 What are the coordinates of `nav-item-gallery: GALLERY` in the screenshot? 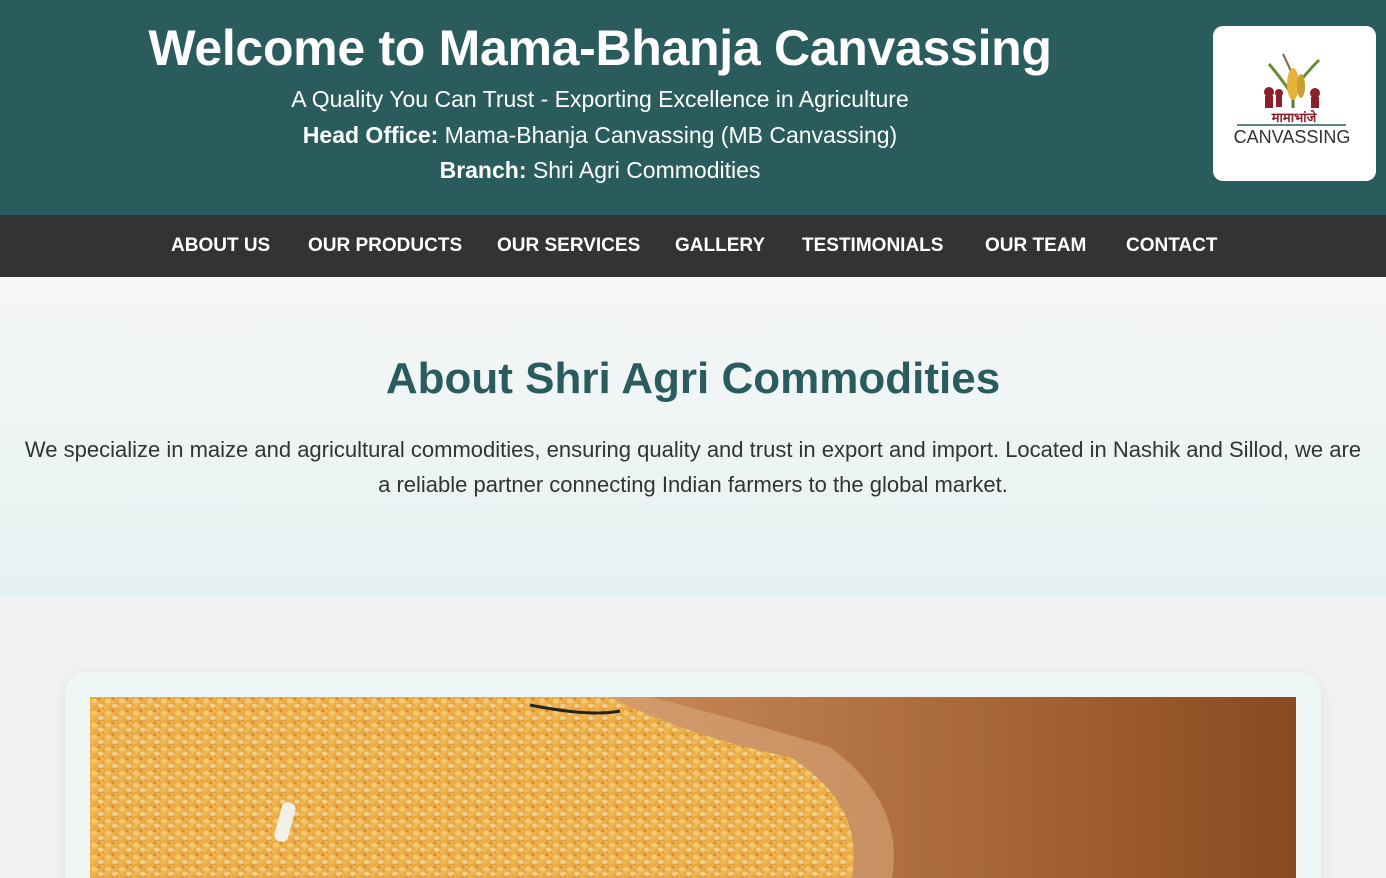 It's located at (720, 246).